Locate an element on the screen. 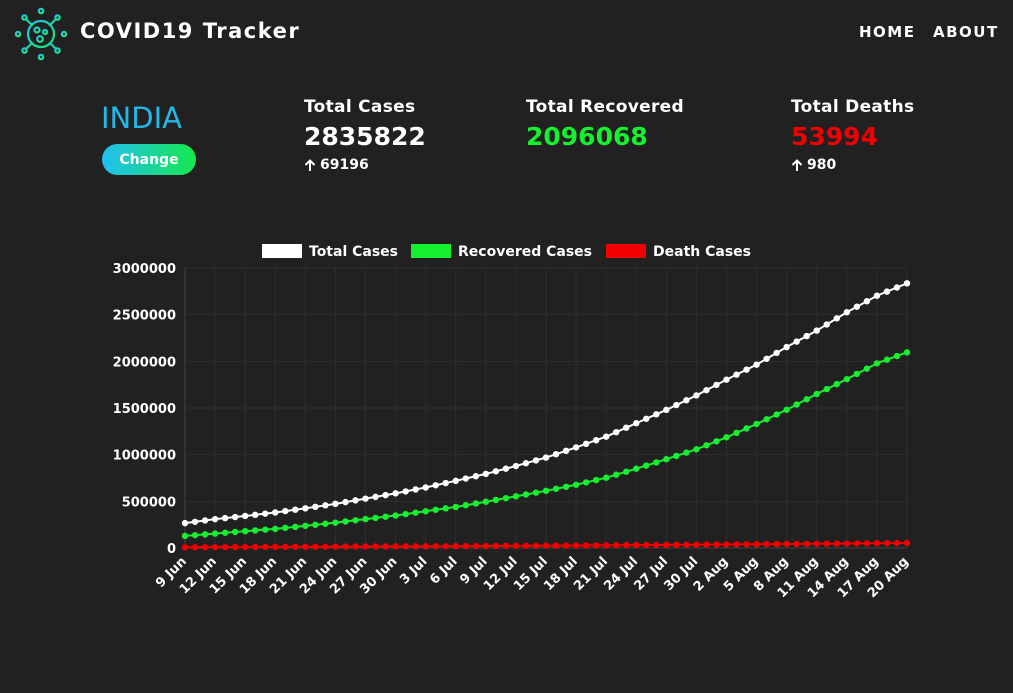  x-tick-label: 3 Jul is located at coordinates (413, 570).